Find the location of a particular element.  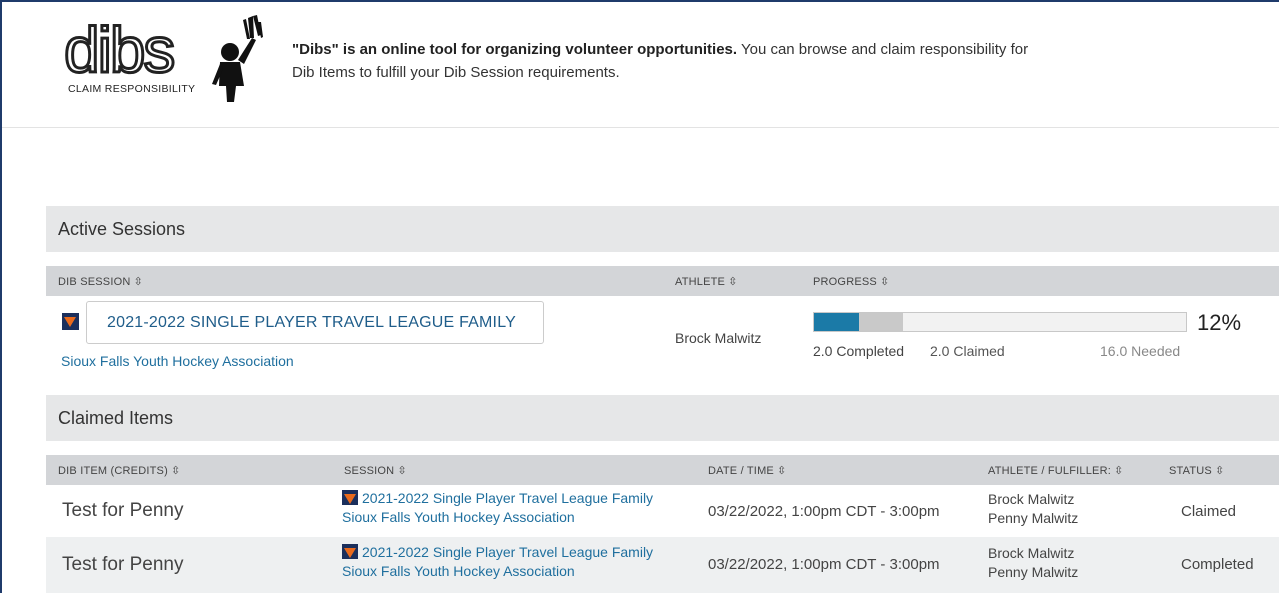

column-date-time: DATE / TIME ⇳ is located at coordinates (747, 470).